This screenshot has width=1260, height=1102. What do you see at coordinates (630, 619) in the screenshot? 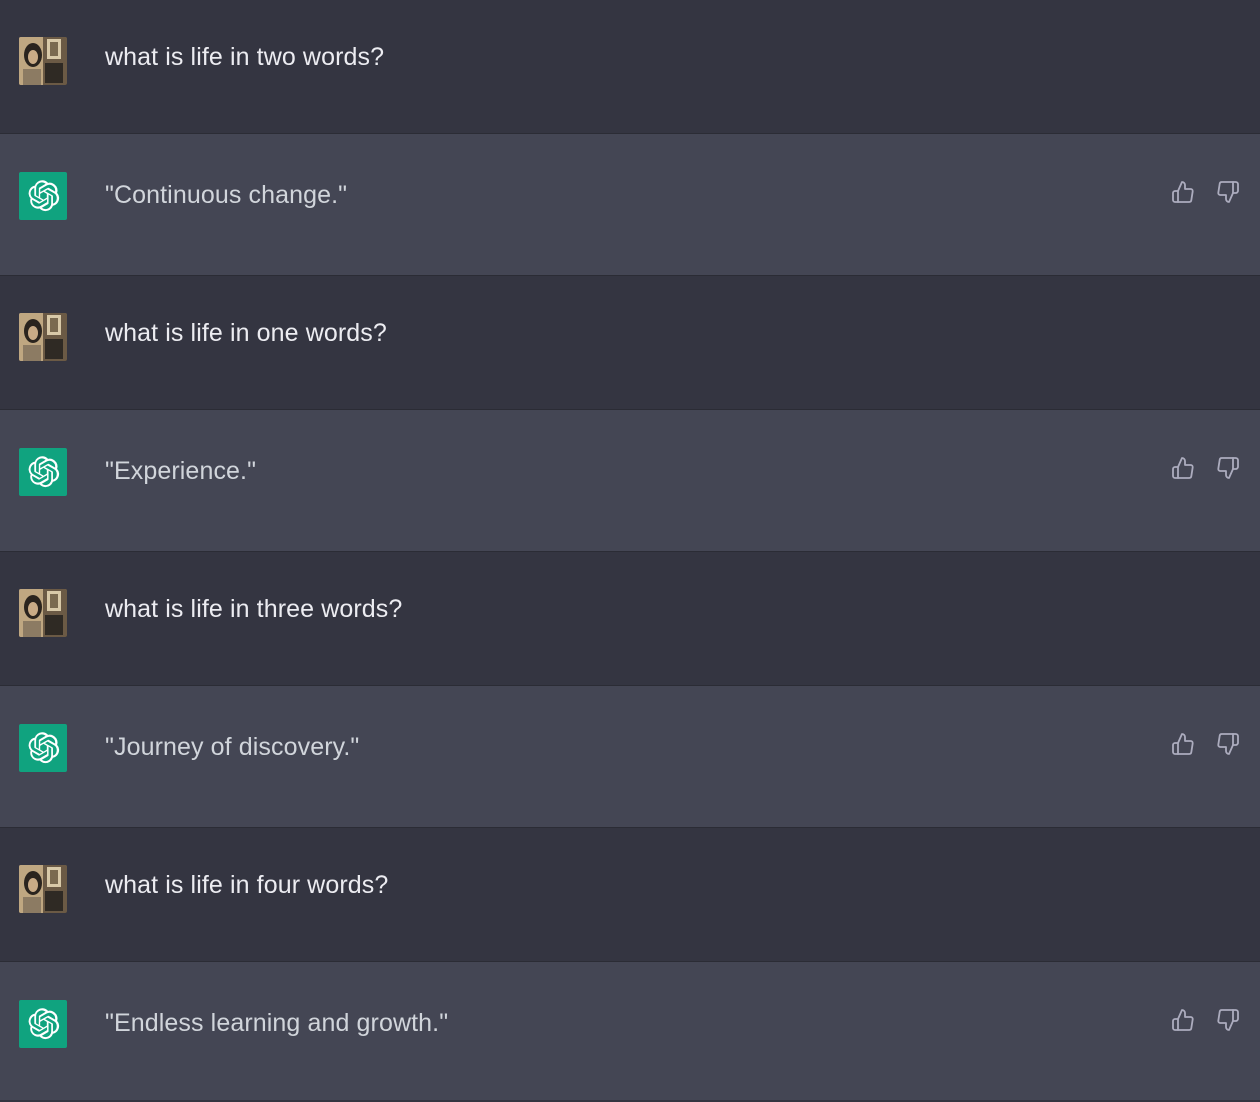
I see `user-message: what is life in three words?` at bounding box center [630, 619].